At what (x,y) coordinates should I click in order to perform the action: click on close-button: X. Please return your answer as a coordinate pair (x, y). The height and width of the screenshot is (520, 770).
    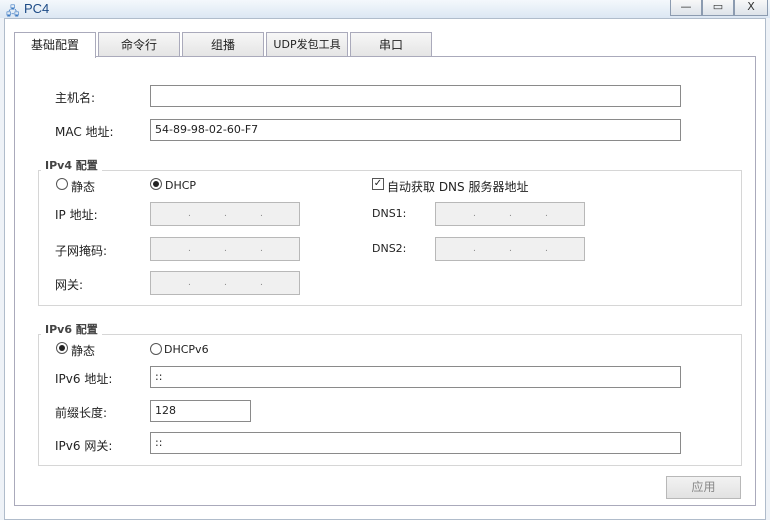
    Looking at the image, I should click on (751, 8).